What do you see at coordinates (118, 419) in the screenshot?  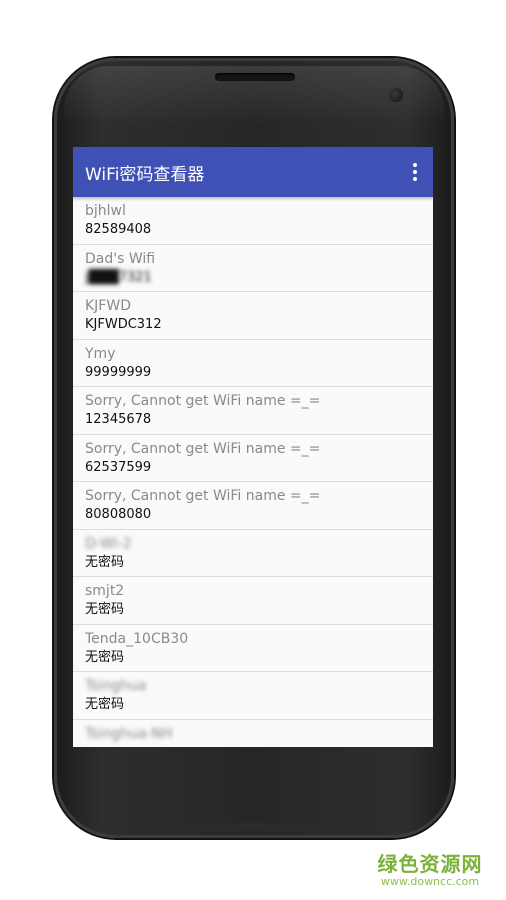 I see `wifi-password: 12345678` at bounding box center [118, 419].